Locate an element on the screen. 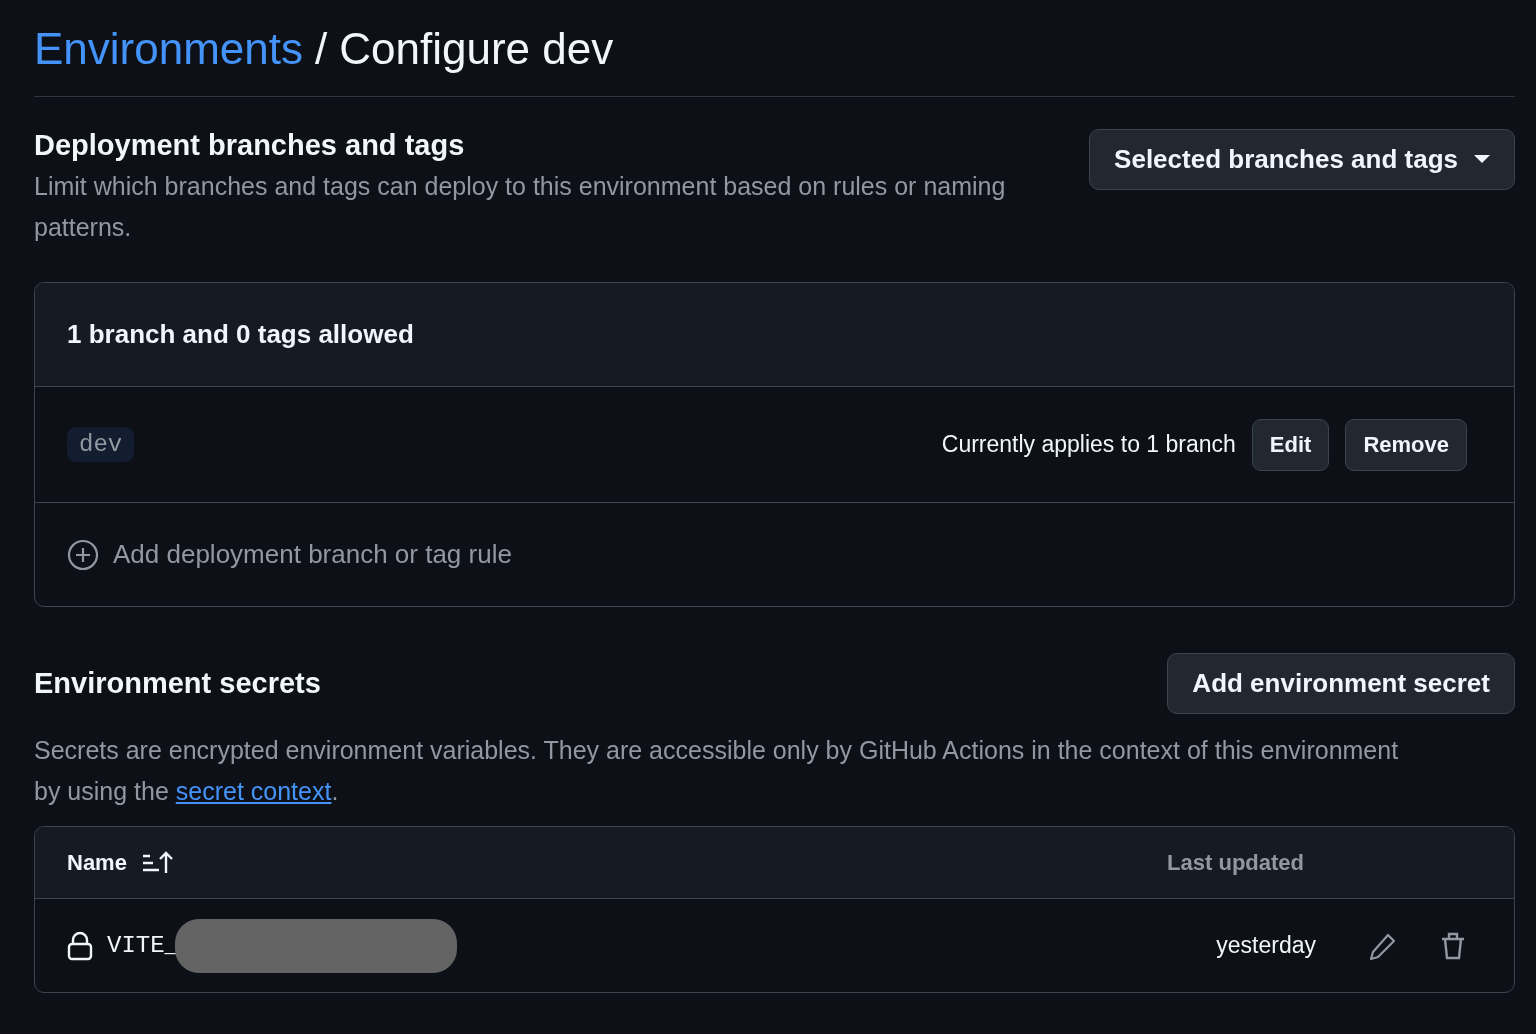 The width and height of the screenshot is (1536, 1034). panel-header: 1 branch and 0 tags allowed is located at coordinates (774, 335).